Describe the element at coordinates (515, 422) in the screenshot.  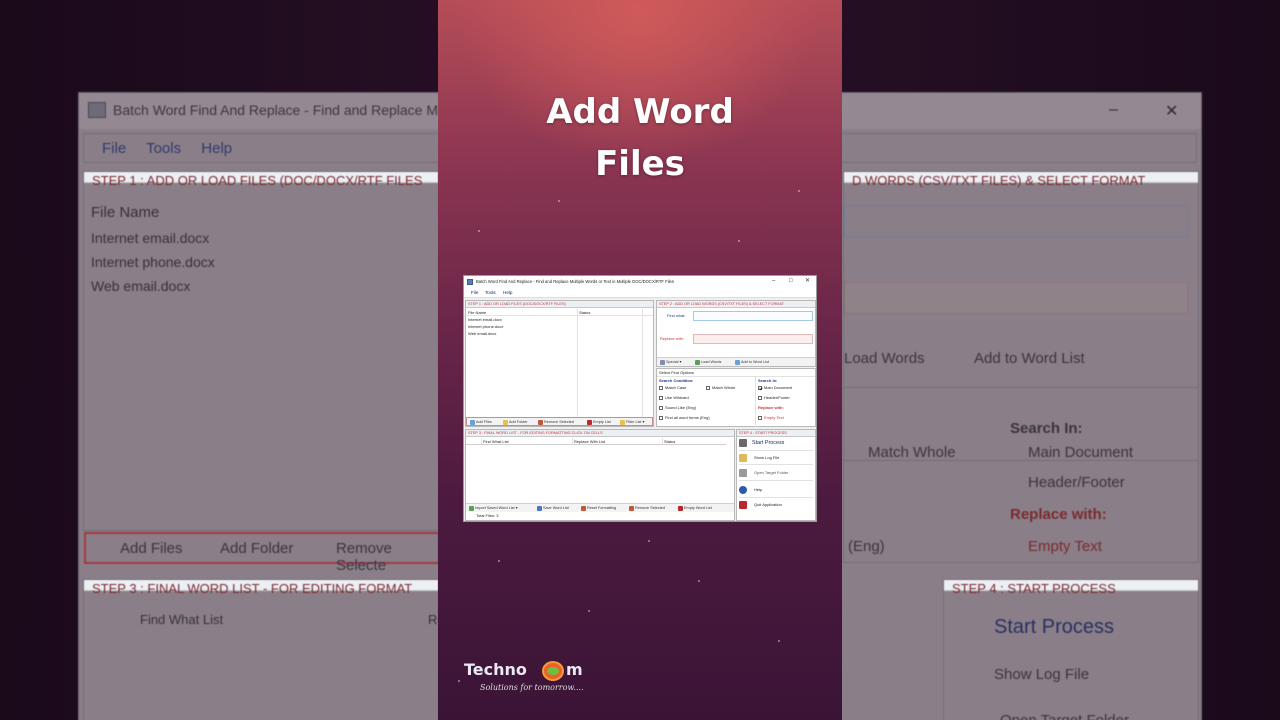
I see `add-folder-button: Add Folder` at that location.